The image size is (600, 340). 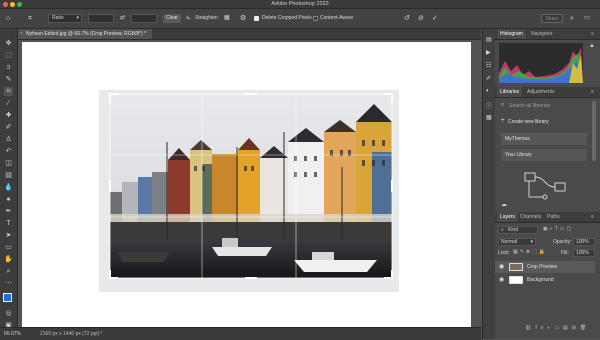 What do you see at coordinates (8, 175) in the screenshot?
I see `gradient-tool-icon: ▤` at bounding box center [8, 175].